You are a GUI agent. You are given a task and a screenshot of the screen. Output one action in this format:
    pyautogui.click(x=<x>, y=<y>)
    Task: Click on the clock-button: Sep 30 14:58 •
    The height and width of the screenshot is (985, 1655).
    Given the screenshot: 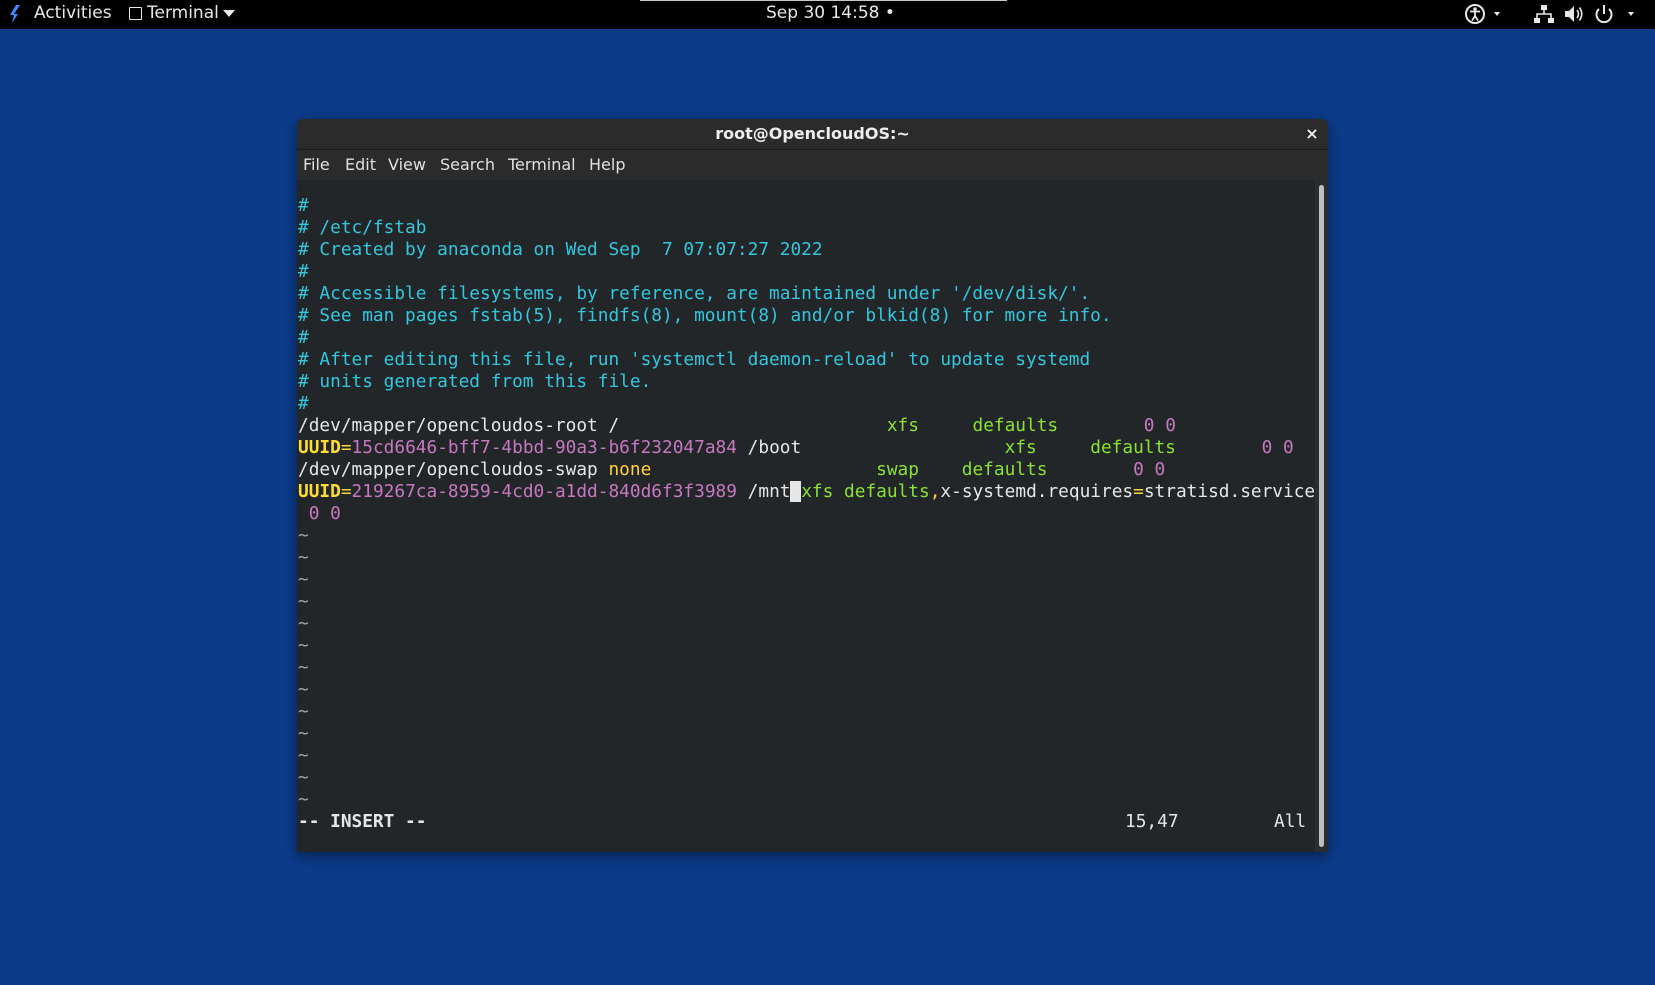 What is the action you would take?
    pyautogui.click(x=830, y=13)
    